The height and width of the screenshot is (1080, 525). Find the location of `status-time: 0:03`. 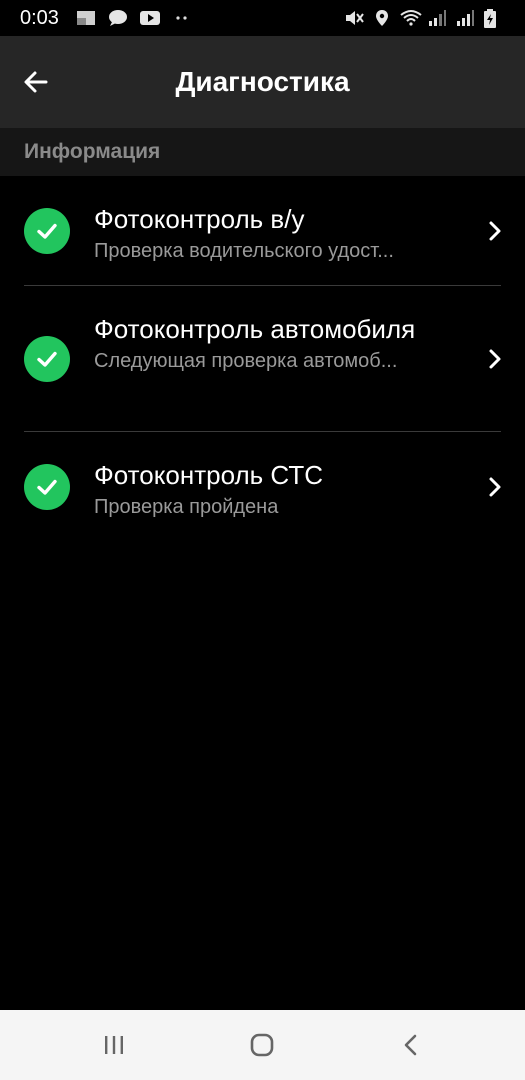

status-time: 0:03 is located at coordinates (39, 17).